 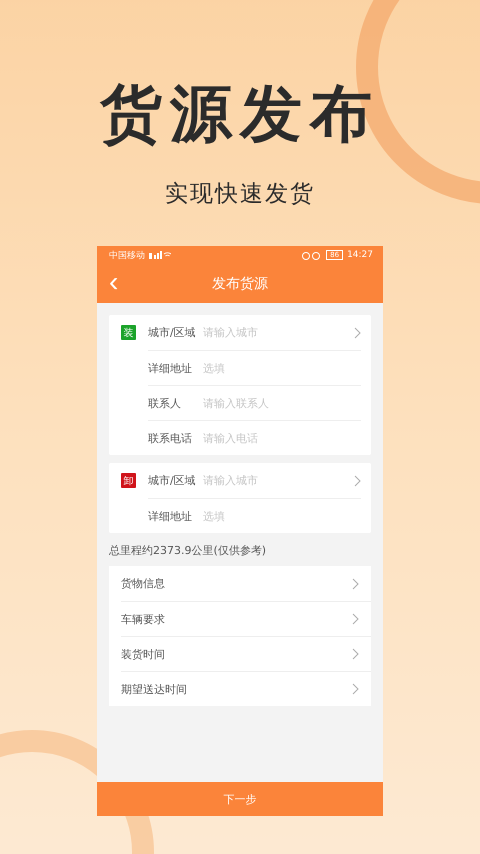 I want to click on stop-badge: 卸, so click(x=128, y=480).